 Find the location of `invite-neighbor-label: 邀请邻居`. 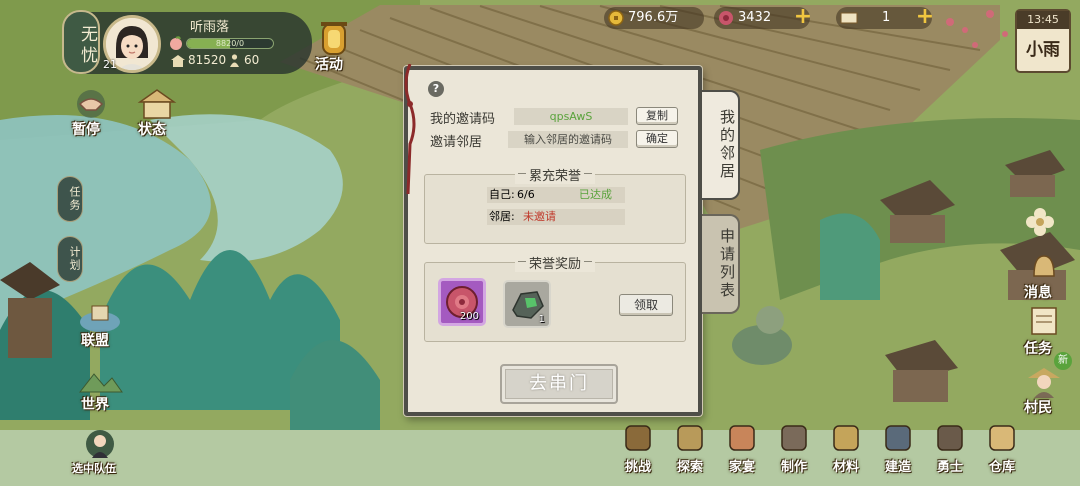

invite-neighbor-label: 邀请邻居 is located at coordinates (456, 142).